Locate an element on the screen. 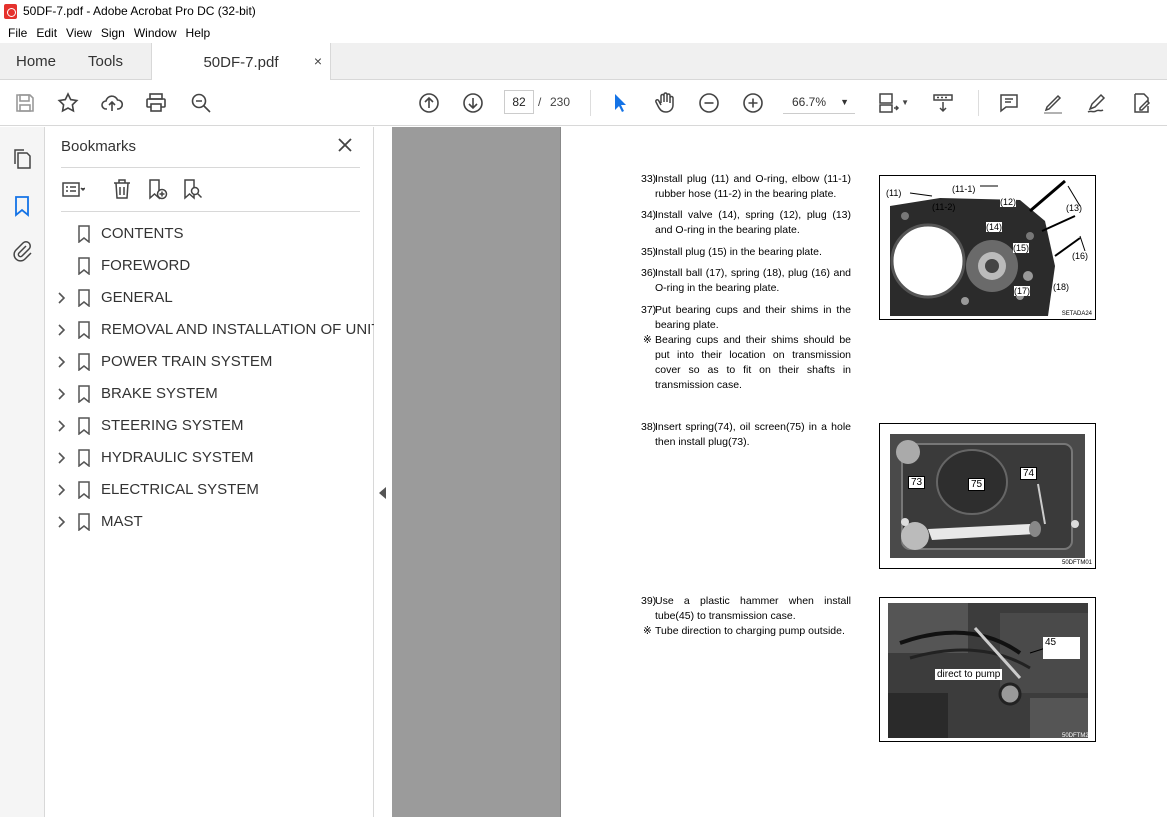 This screenshot has height=817, width=1167. edit-pdf-icon is located at coordinates (1141, 103).